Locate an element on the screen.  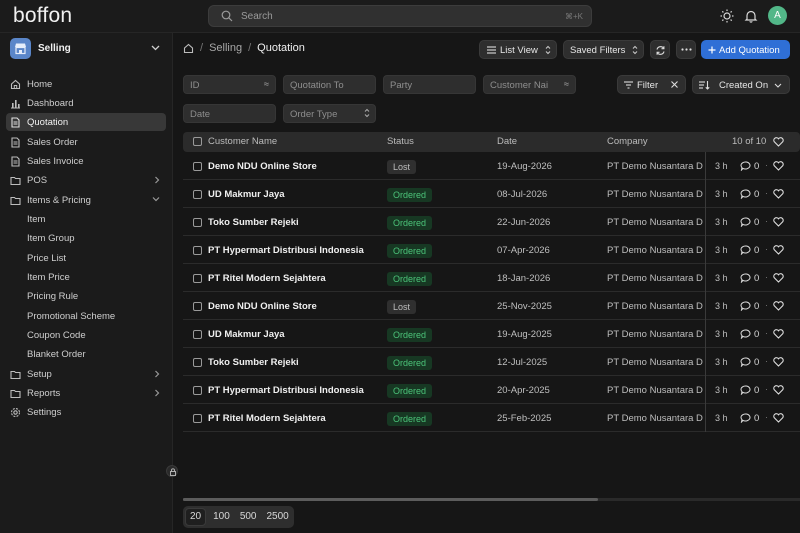
saved-filters-button: Saved Filters is located at coordinates (603, 49).